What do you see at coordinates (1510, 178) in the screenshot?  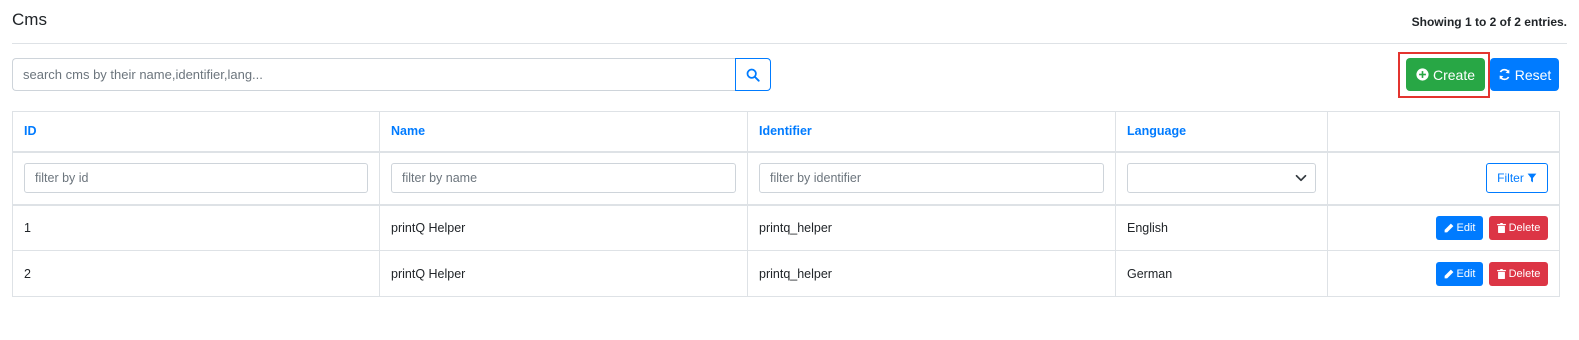 I see `filter-button-label: Filter` at bounding box center [1510, 178].